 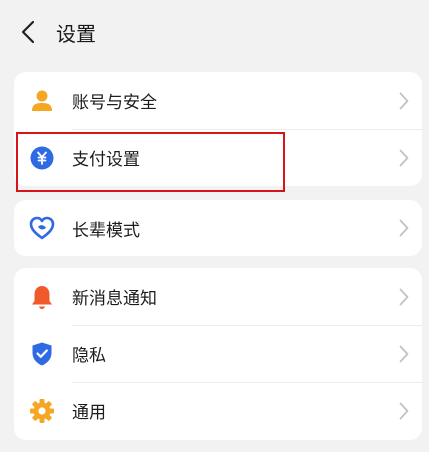 What do you see at coordinates (89, 413) in the screenshot?
I see `settings-item-label: 通用` at bounding box center [89, 413].